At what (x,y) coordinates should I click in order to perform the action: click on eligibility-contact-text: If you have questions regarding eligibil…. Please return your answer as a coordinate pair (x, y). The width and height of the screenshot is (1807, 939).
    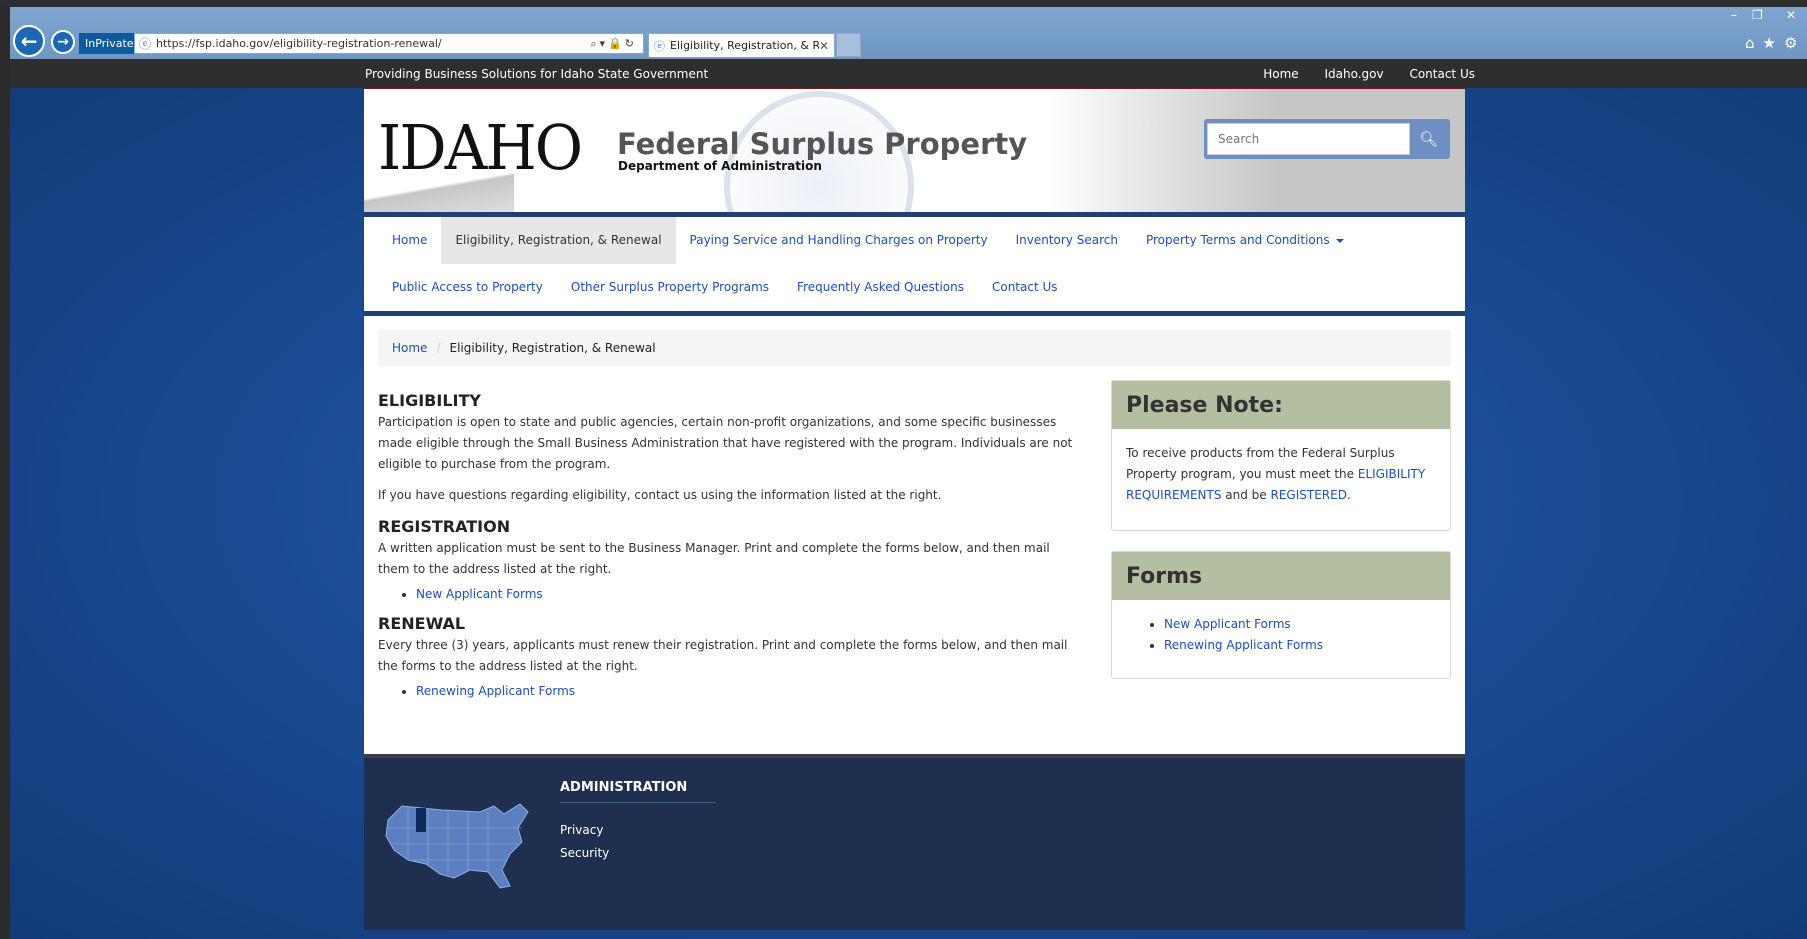
    Looking at the image, I should click on (660, 495).